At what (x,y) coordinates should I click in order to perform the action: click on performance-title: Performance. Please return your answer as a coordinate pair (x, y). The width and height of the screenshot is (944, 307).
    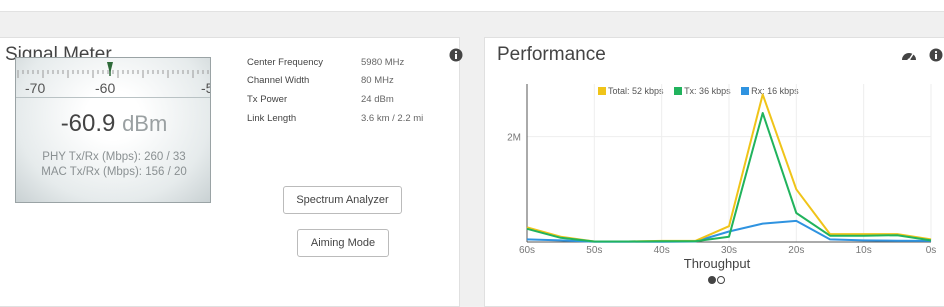
    Looking at the image, I should click on (551, 54).